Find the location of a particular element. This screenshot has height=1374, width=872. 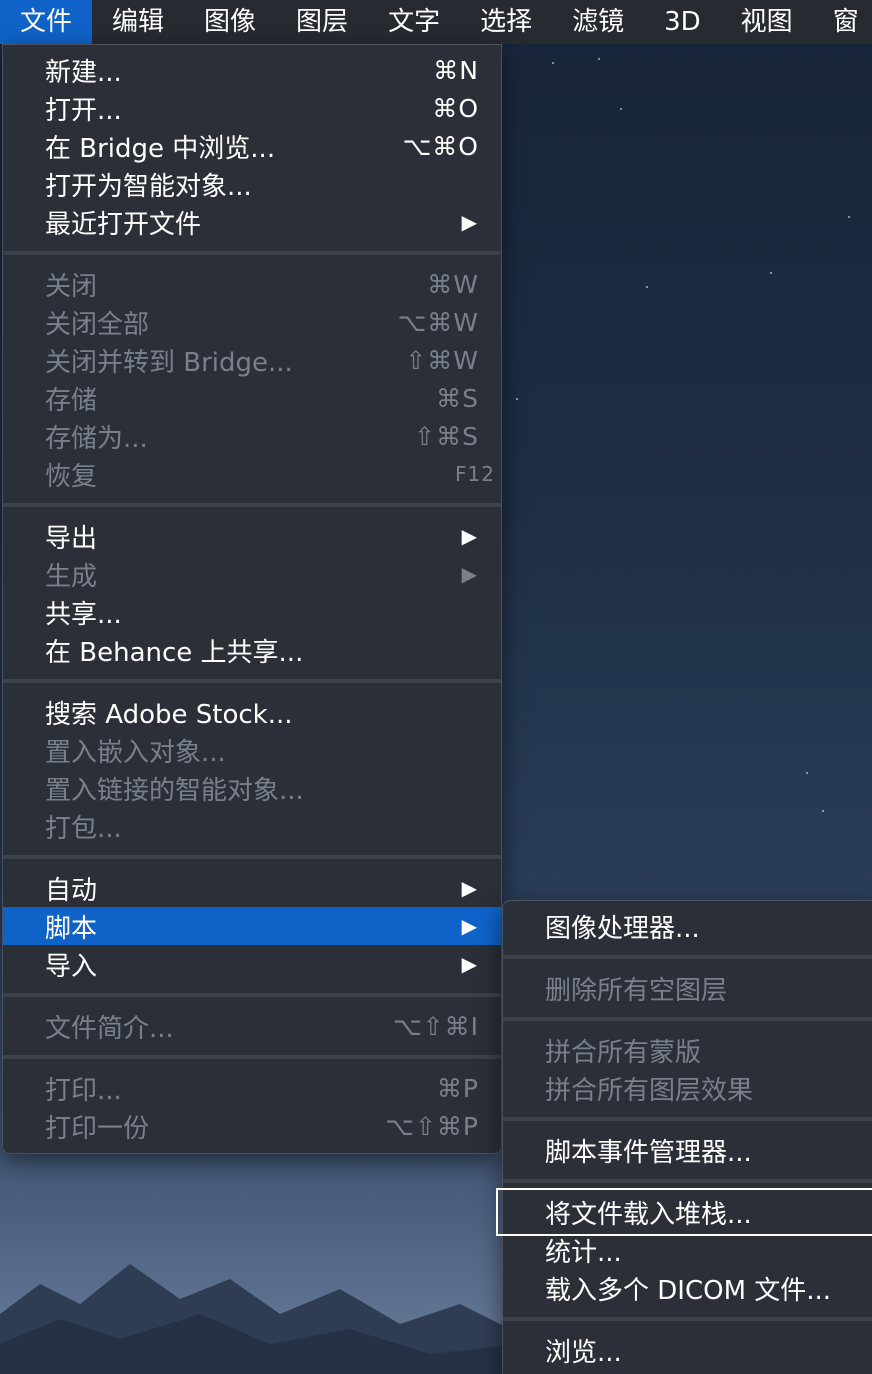

menu-item-file-info: 文件简介... ⌥⇧⌘I is located at coordinates (252, 1026).